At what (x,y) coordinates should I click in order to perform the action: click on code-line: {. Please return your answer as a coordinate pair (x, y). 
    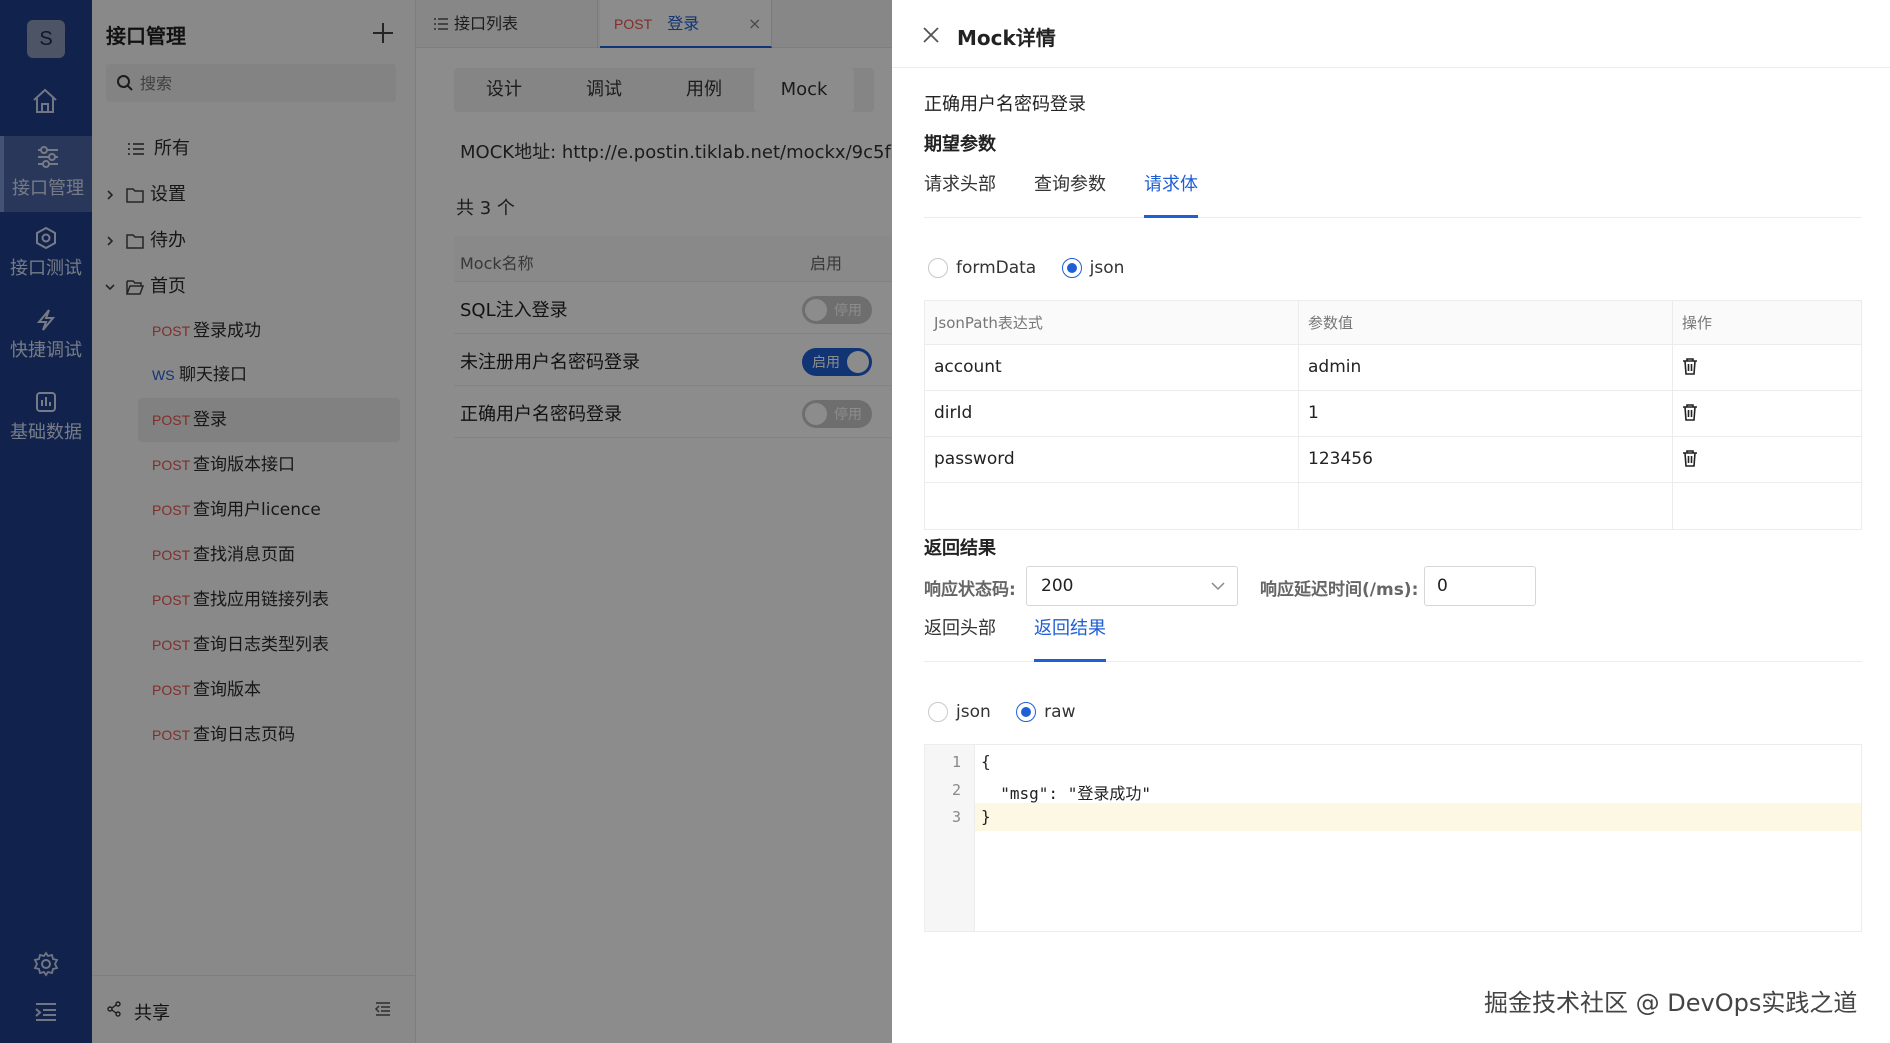
    Looking at the image, I should click on (986, 761).